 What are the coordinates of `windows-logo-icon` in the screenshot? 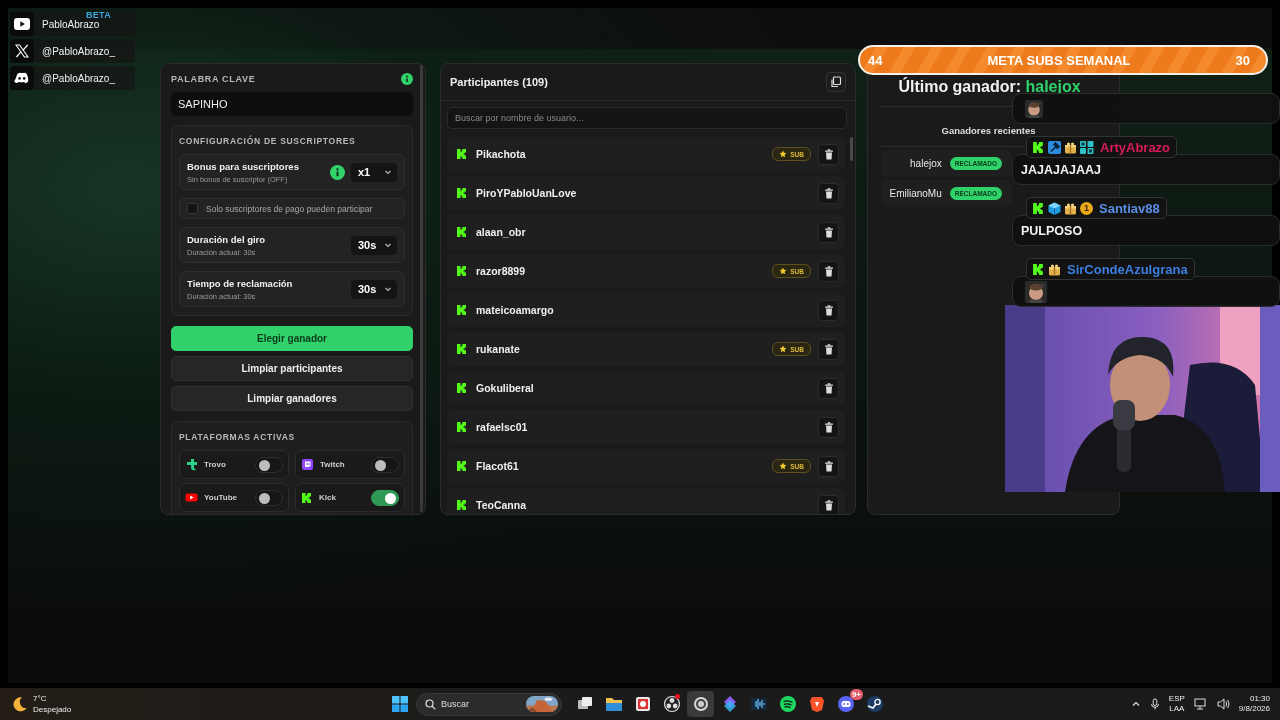 It's located at (400, 704).